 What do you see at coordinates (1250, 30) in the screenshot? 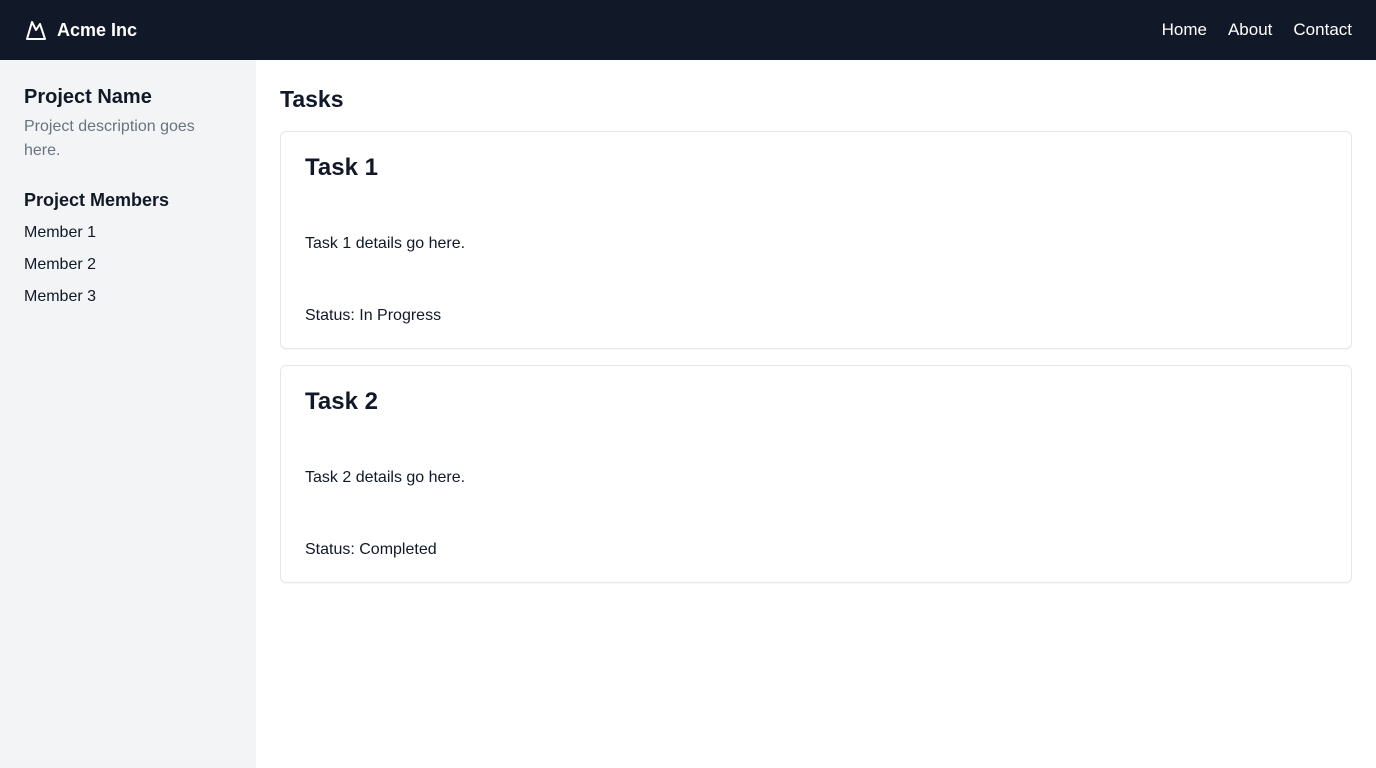
I see `nav-link-about: About` at bounding box center [1250, 30].